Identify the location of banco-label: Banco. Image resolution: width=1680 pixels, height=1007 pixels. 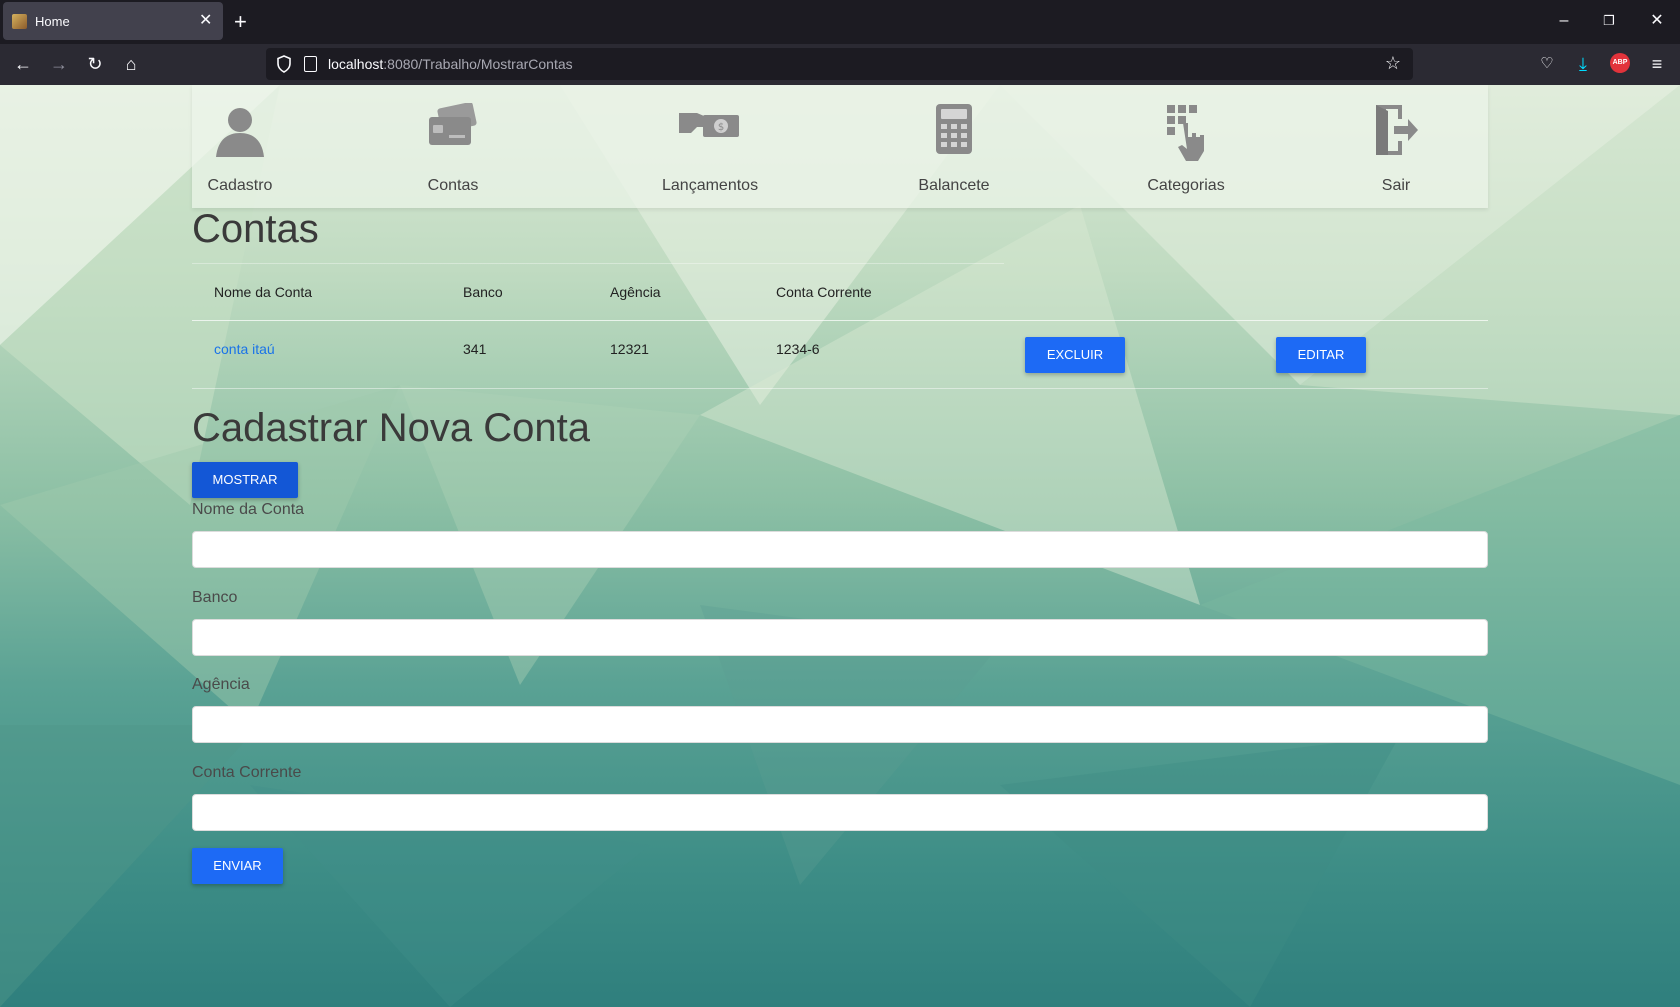
(215, 597).